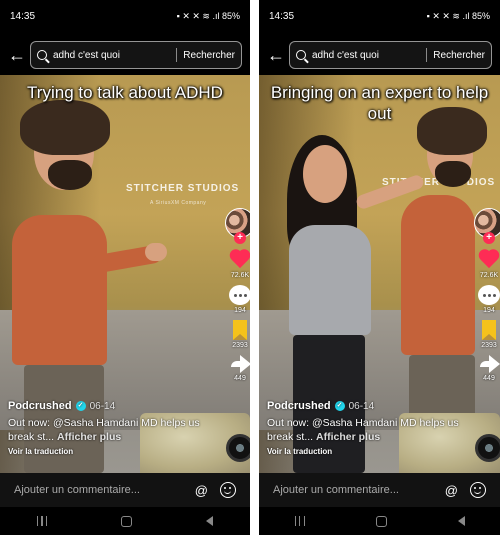 Image resolution: width=500 pixels, height=535 pixels. I want to click on video-caption: Trying to talk about ADHD, so click(125, 92).